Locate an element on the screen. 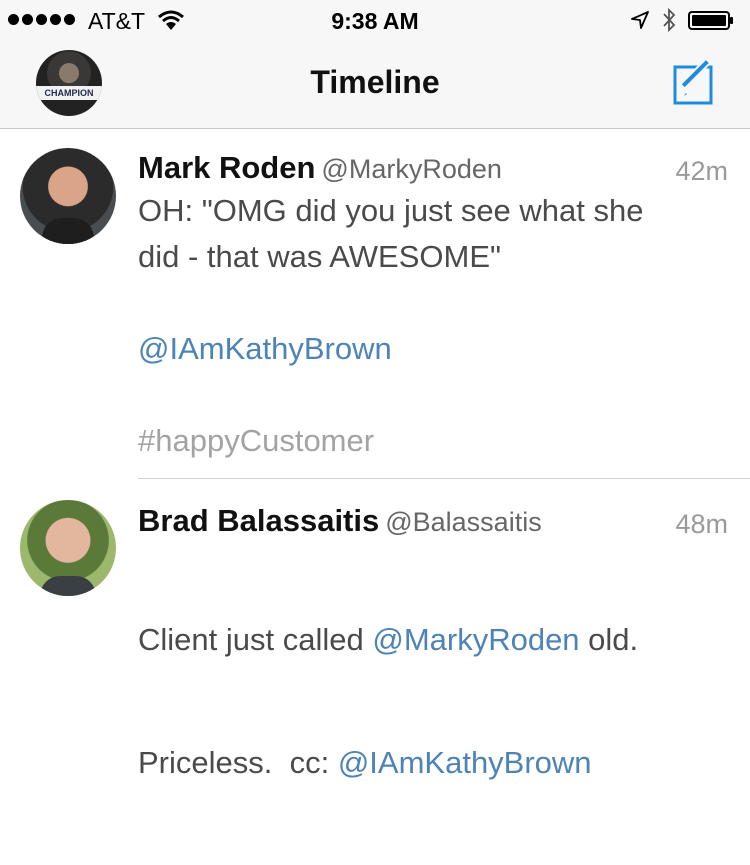 This screenshot has width=750, height=865. hashtag-link: #happyCustomer is located at coordinates (433, 441).